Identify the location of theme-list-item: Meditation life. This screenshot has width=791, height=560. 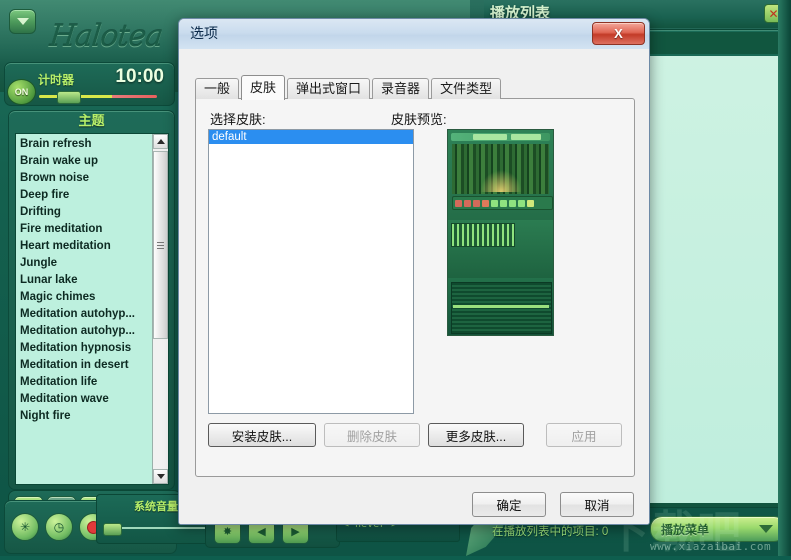
(92, 382).